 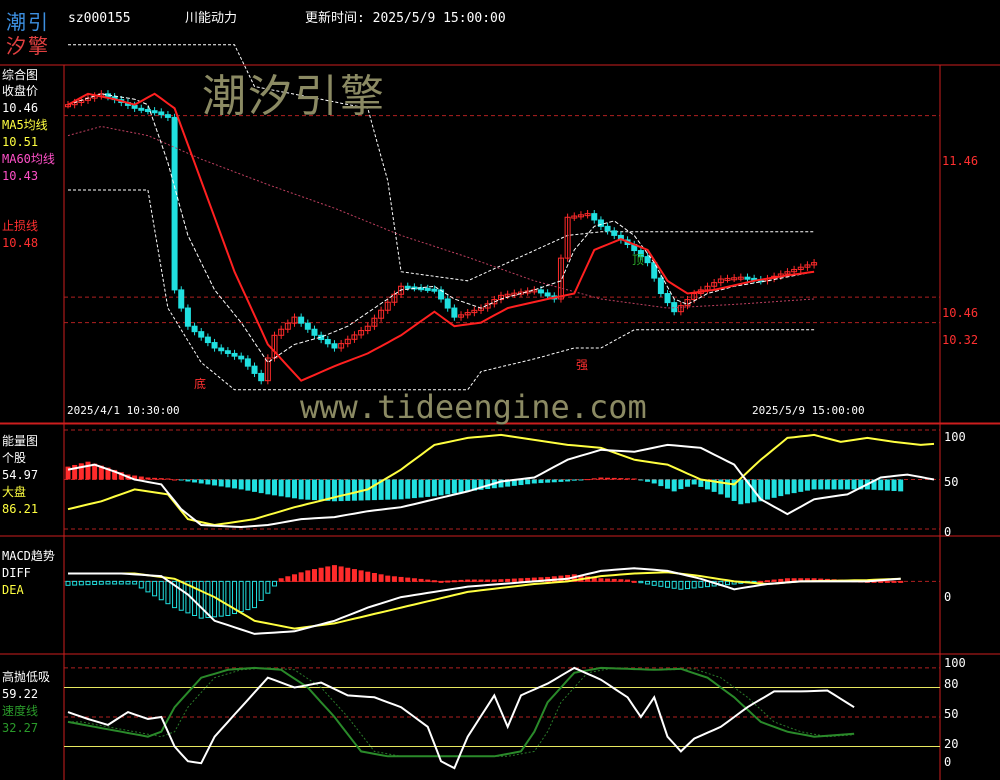 I want to click on energy-tick-50: 50, so click(x=951, y=482).